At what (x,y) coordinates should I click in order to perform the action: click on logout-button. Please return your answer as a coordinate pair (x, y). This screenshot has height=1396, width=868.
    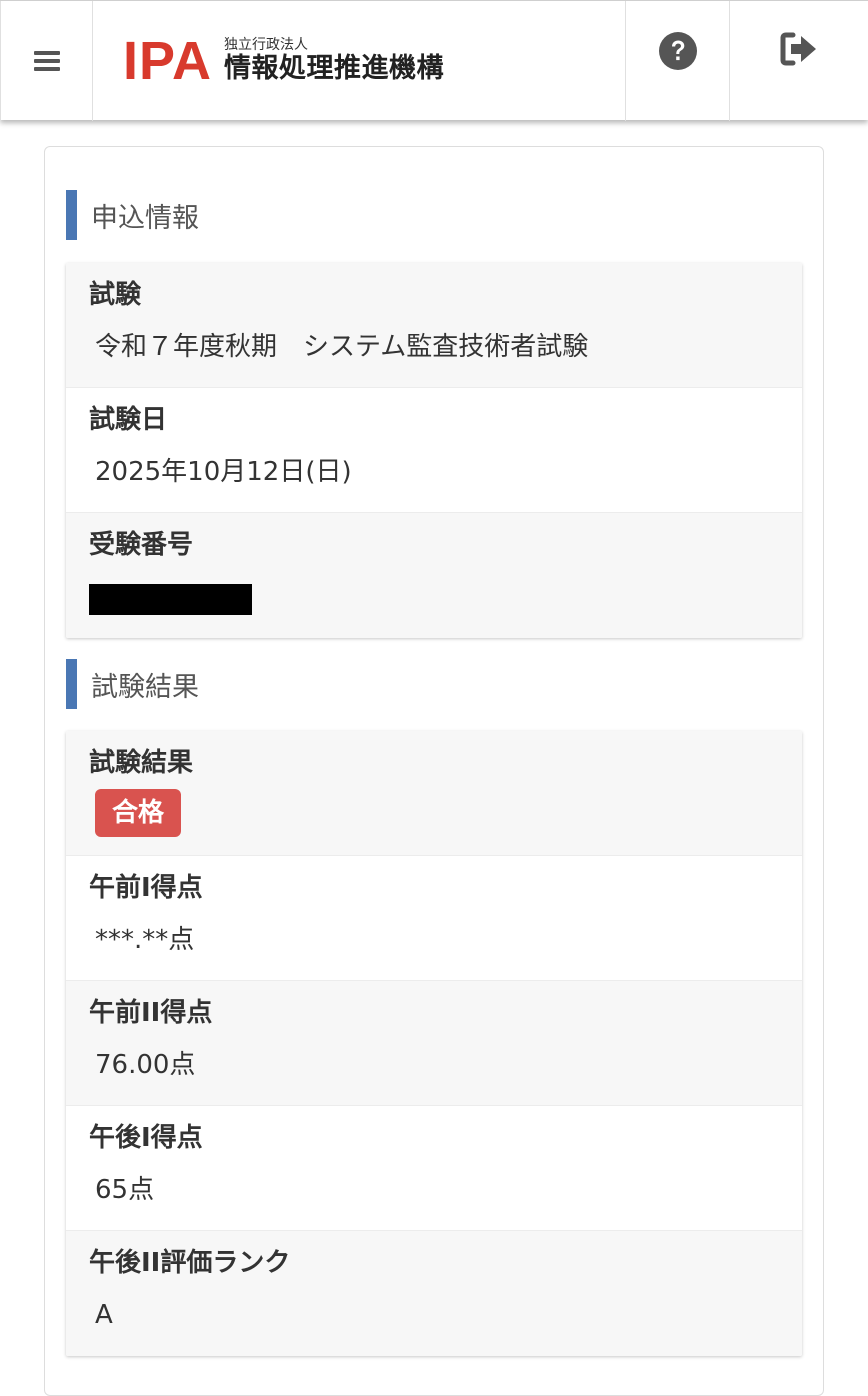
    Looking at the image, I should click on (799, 61).